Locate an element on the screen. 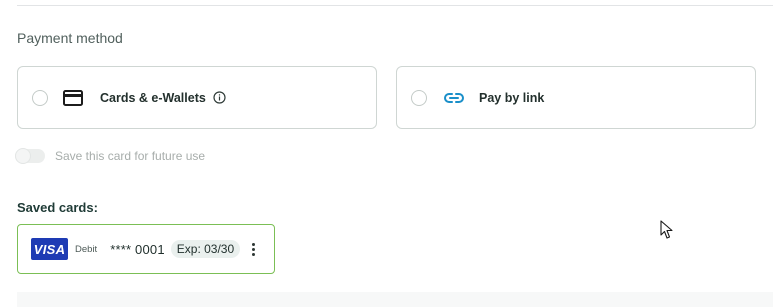 The image size is (773, 307). save-card-toggle-row: Save this card for future use is located at coordinates (110, 156).